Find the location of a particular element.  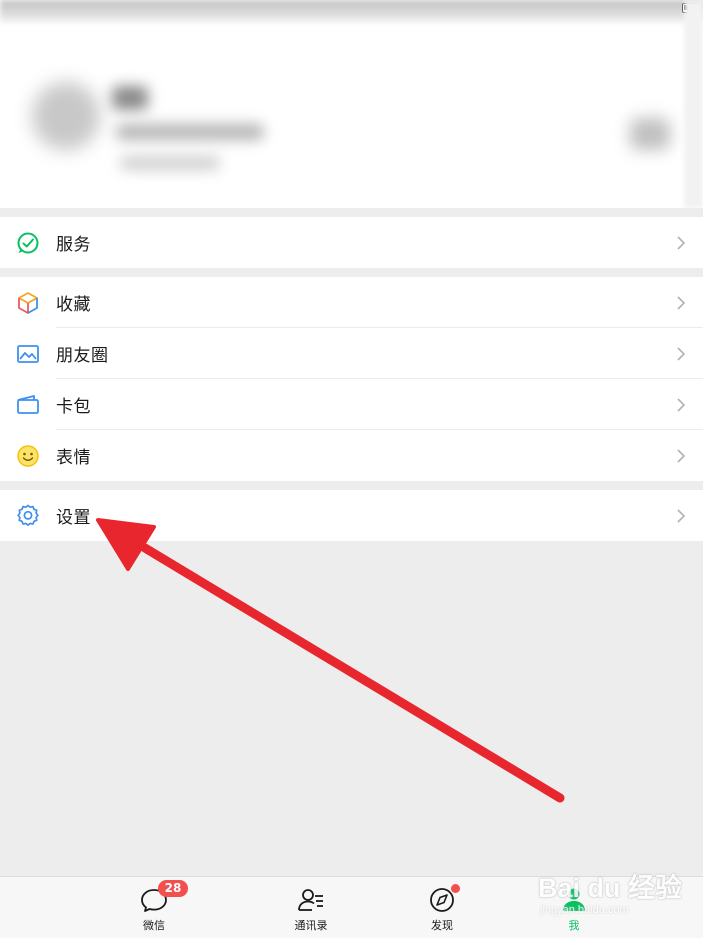

wechat-pay-icon is located at coordinates (28, 242).